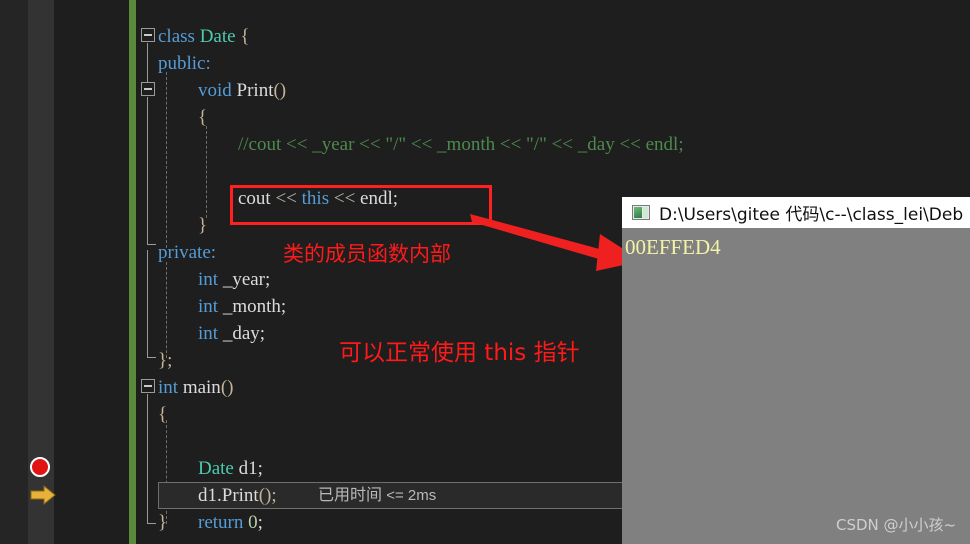  What do you see at coordinates (361, 205) in the screenshot?
I see `red-highlight-box` at bounding box center [361, 205].